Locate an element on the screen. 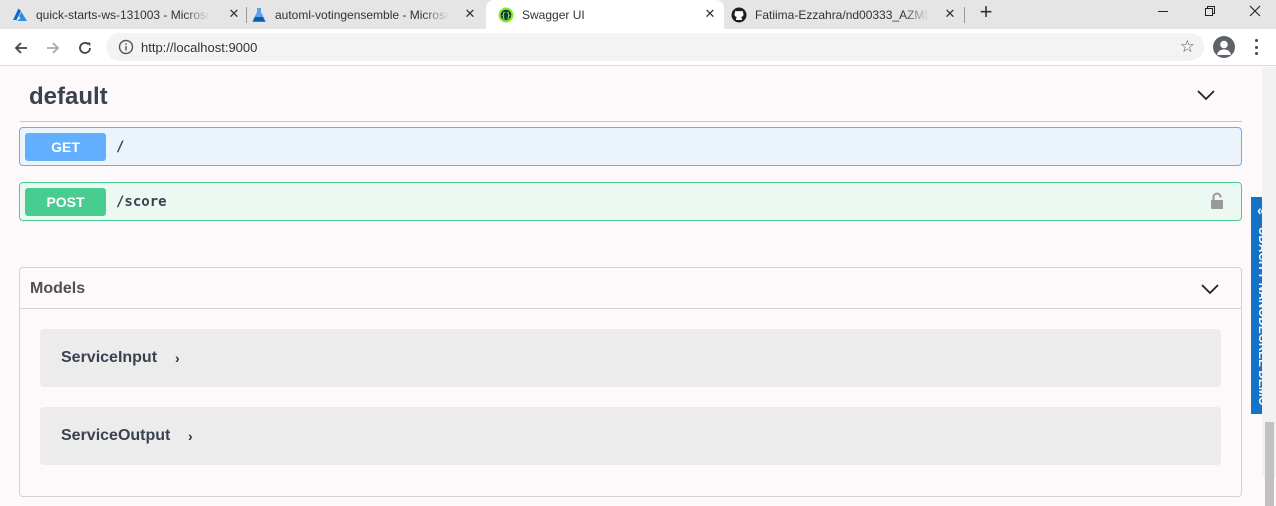 This screenshot has width=1276, height=506. model-name: ServiceInput is located at coordinates (109, 357).